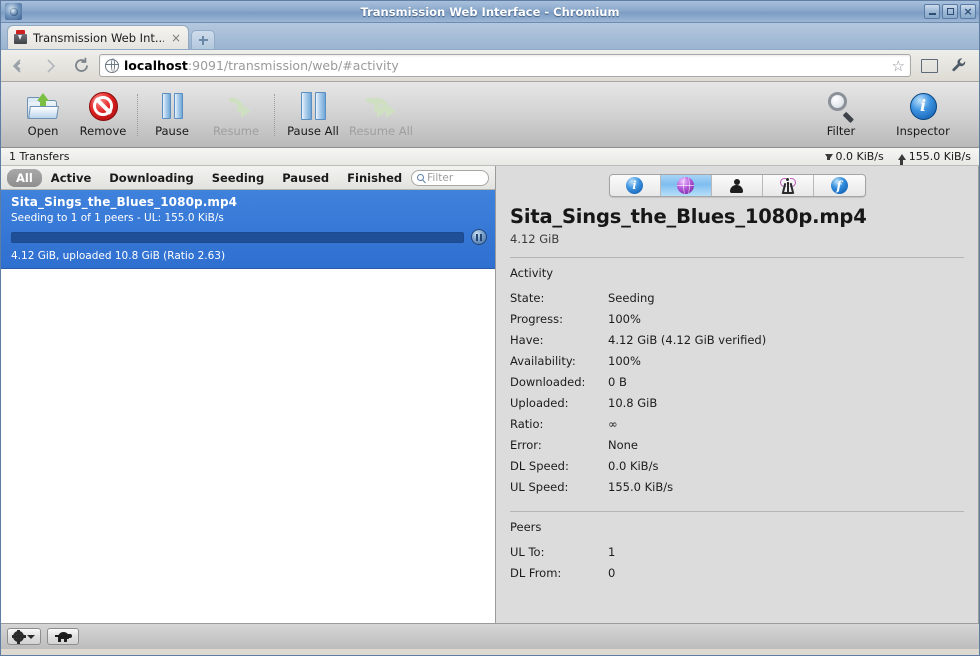 Image resolution: width=980 pixels, height=656 pixels. Describe the element at coordinates (687, 339) in the screenshot. I see `inspector-row-value: 4.12 GiB (4.12 GiB verified)` at that location.